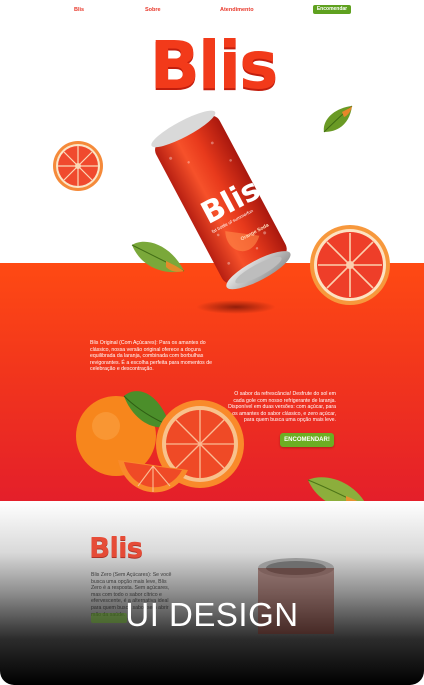 This screenshot has height=685, width=424. Describe the element at coordinates (79, 10) in the screenshot. I see `nav-link-home: Blis` at that location.